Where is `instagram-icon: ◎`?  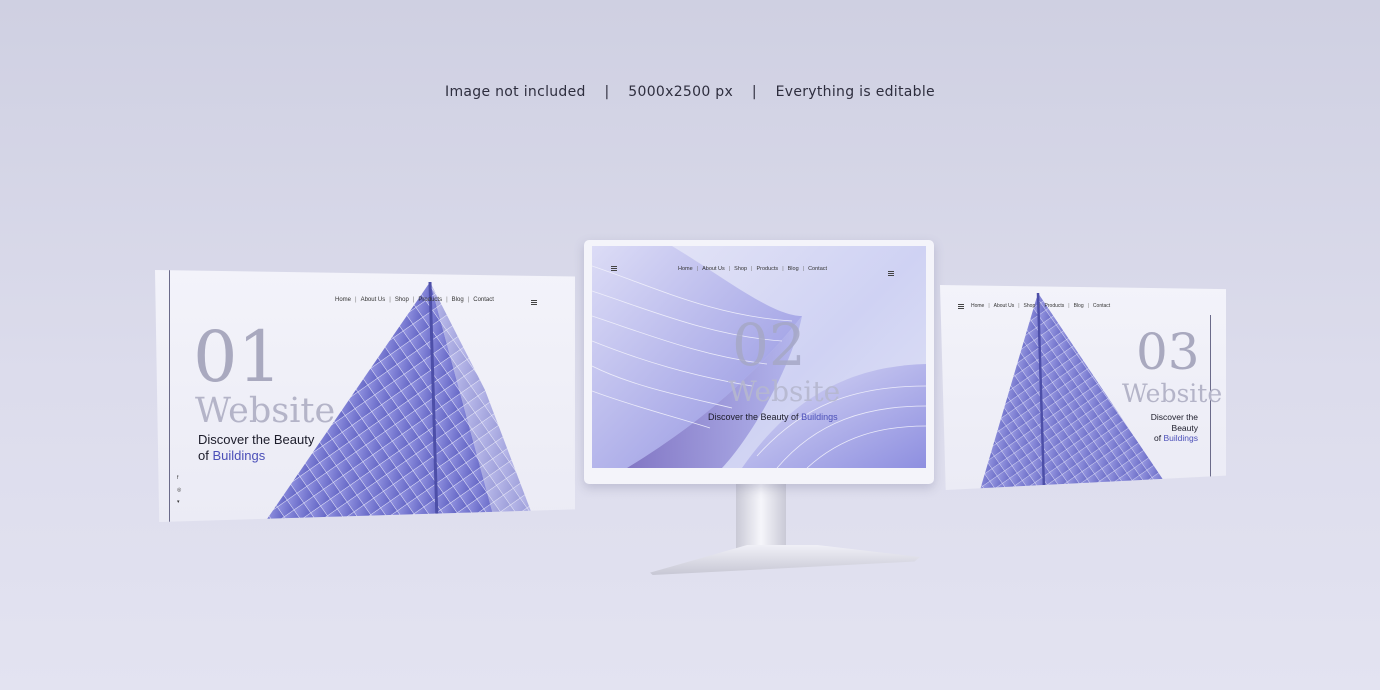
instagram-icon: ◎ is located at coordinates (179, 490).